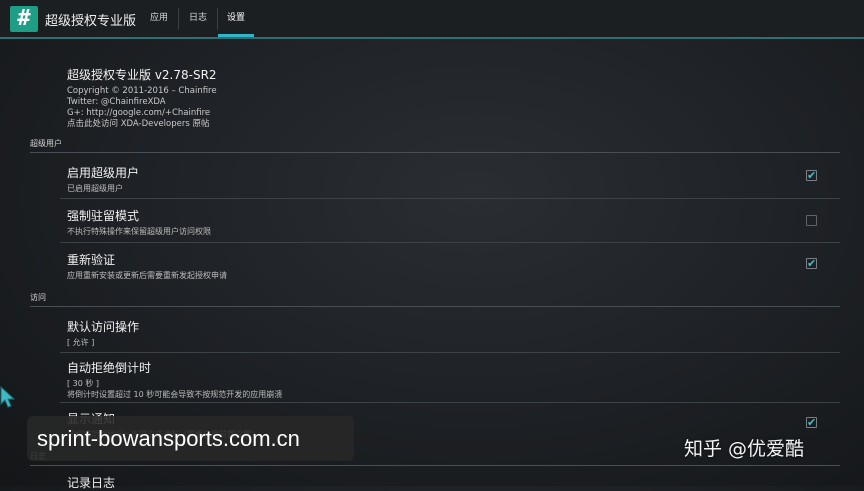 The height and width of the screenshot is (491, 864). Describe the element at coordinates (811, 263) in the screenshot. I see `reverify-checkbox: ✔` at that location.